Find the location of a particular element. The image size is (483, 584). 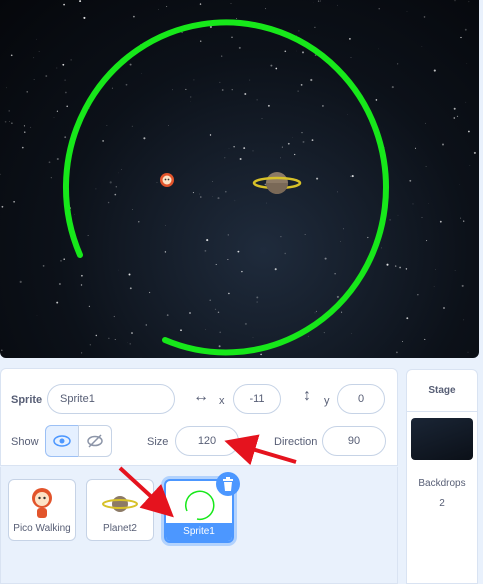

pico-sprite is located at coordinates (167, 180).